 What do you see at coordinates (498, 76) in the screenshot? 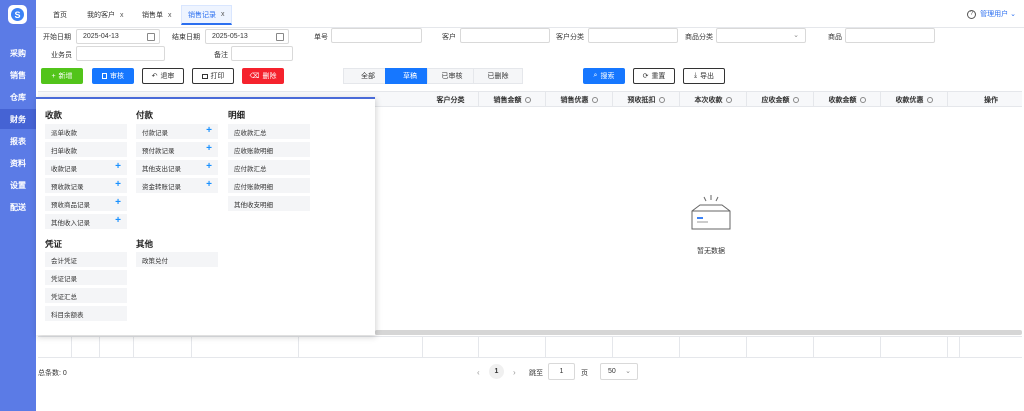
I see `status-filter-deleted: 已删除` at bounding box center [498, 76].